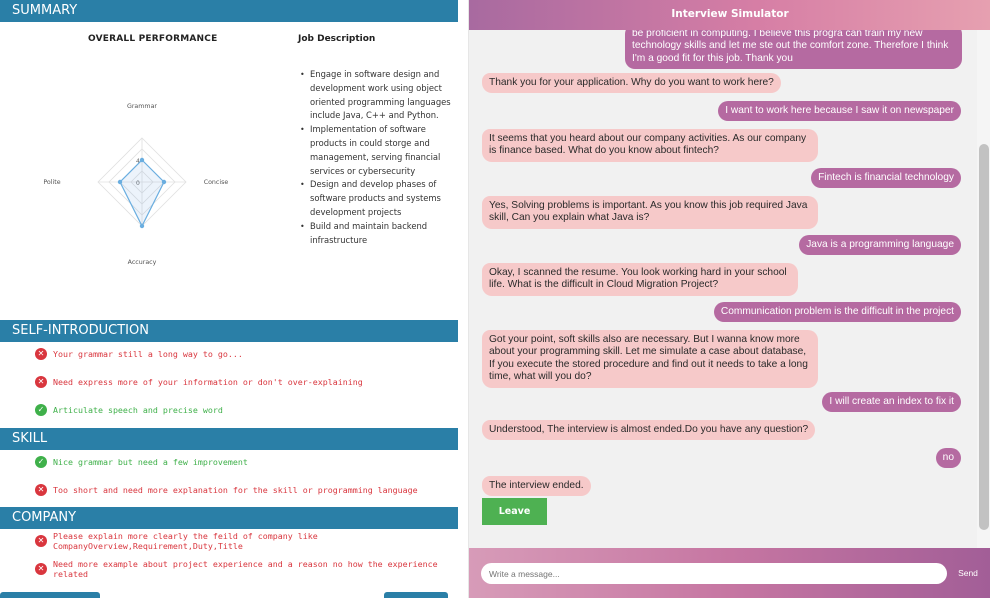  What do you see at coordinates (229, 518) in the screenshot?
I see `company-header: COMPANY` at bounding box center [229, 518].